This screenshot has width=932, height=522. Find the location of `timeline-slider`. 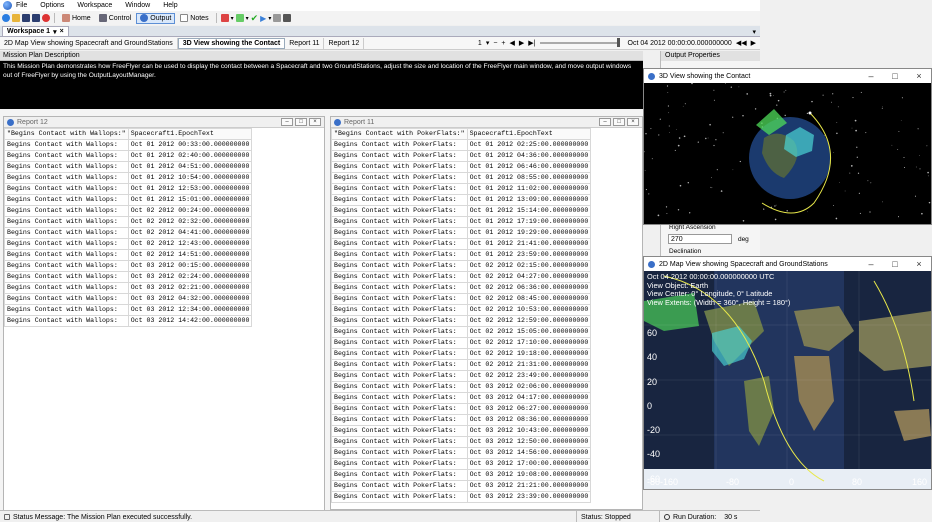

timeline-slider is located at coordinates (579, 42).